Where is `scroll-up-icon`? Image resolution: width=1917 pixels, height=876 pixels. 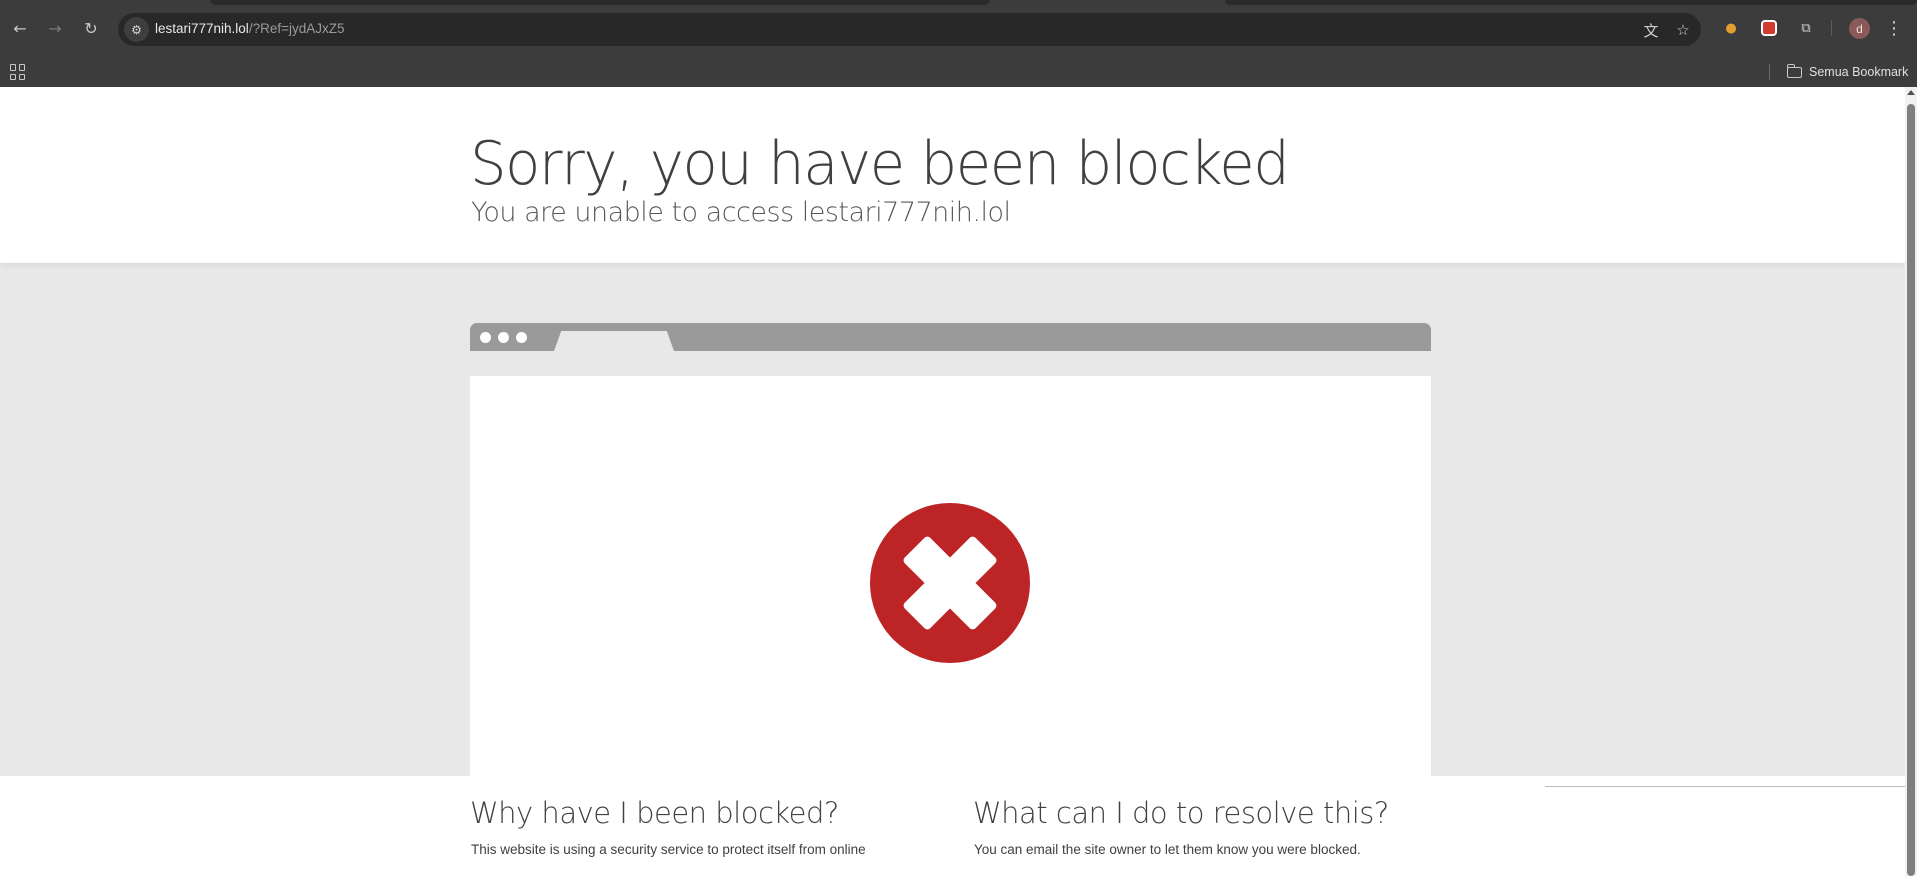 scroll-up-icon is located at coordinates (1911, 92).